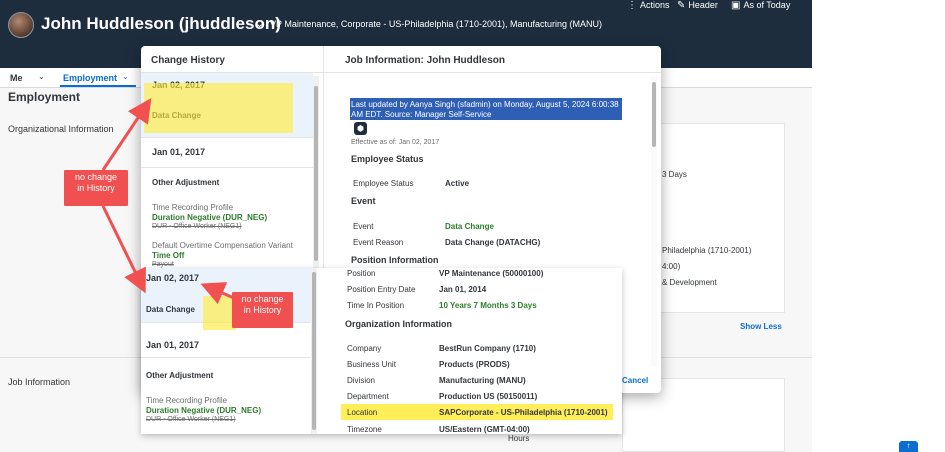 The width and height of the screenshot is (945, 452). Describe the element at coordinates (632, 5) in the screenshot. I see `more-vertical-icon: ⋮` at that location.